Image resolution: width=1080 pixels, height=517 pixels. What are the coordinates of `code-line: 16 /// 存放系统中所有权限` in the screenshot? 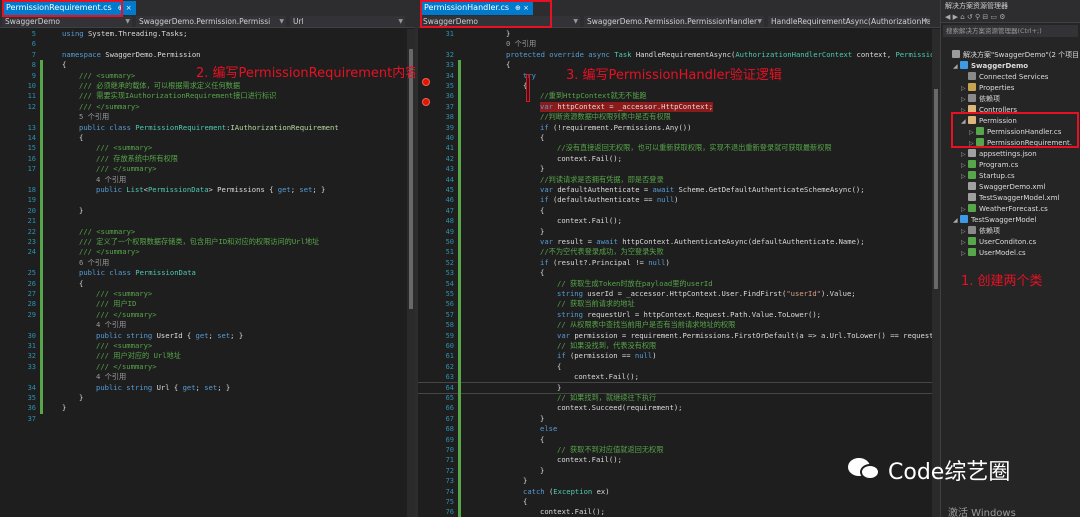 It's located at (203, 159).